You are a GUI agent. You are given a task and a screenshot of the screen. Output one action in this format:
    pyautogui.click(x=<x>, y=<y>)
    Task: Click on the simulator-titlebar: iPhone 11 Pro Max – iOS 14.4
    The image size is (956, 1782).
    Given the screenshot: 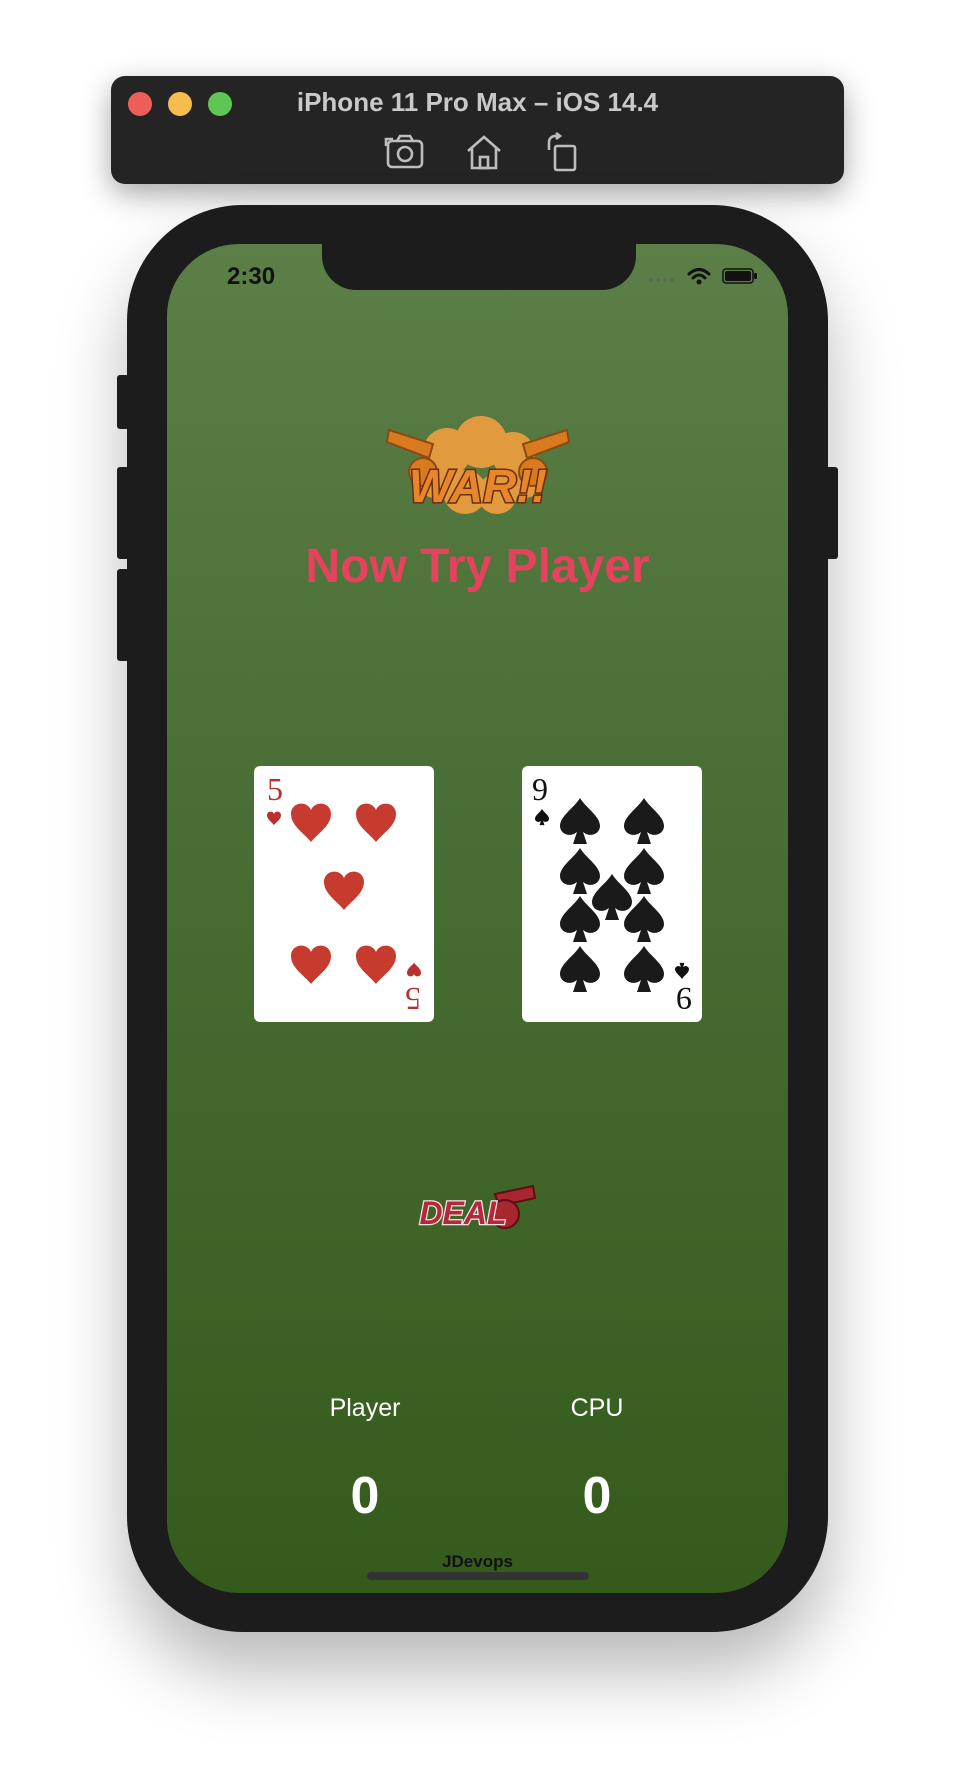 What is the action you would take?
    pyautogui.click(x=477, y=130)
    